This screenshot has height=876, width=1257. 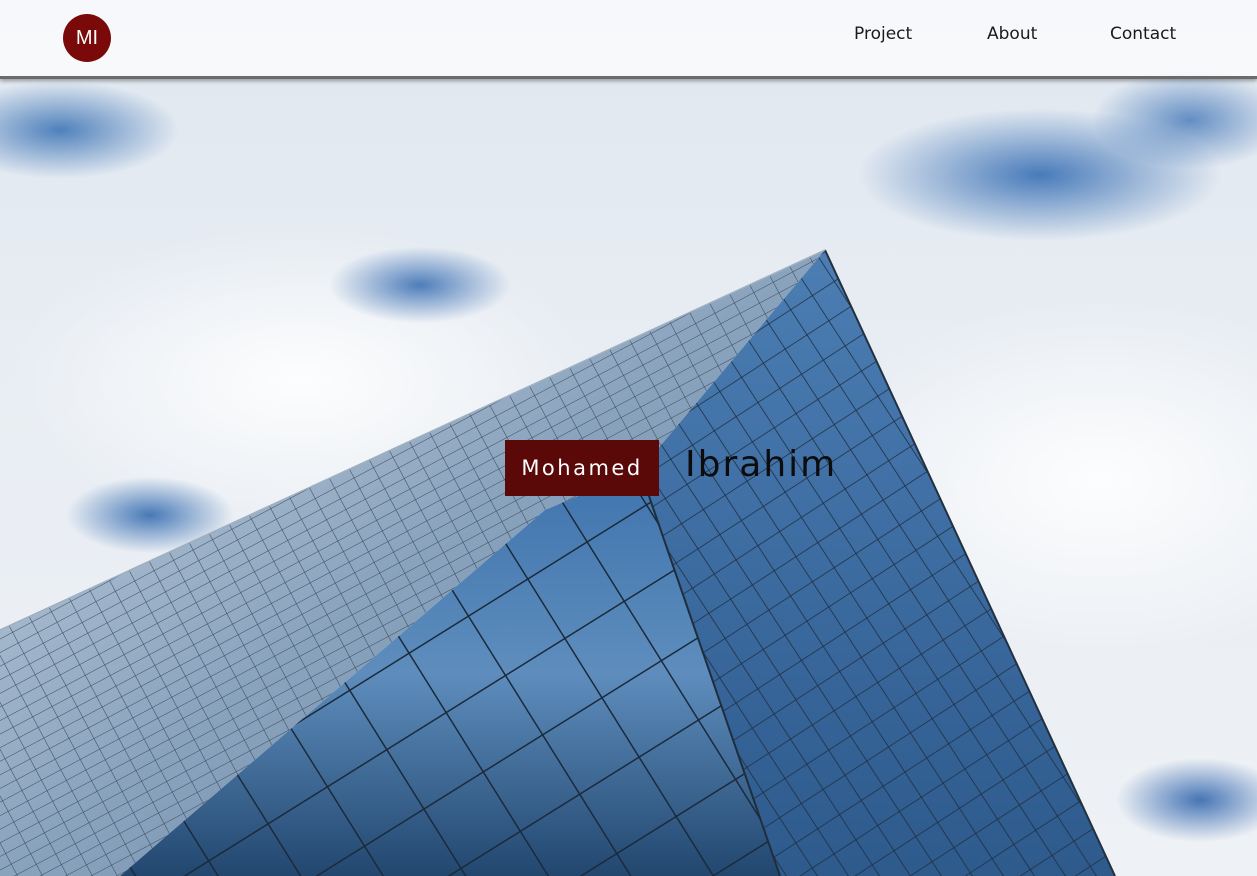 What do you see at coordinates (87, 38) in the screenshot?
I see `logo-badge: MI` at bounding box center [87, 38].